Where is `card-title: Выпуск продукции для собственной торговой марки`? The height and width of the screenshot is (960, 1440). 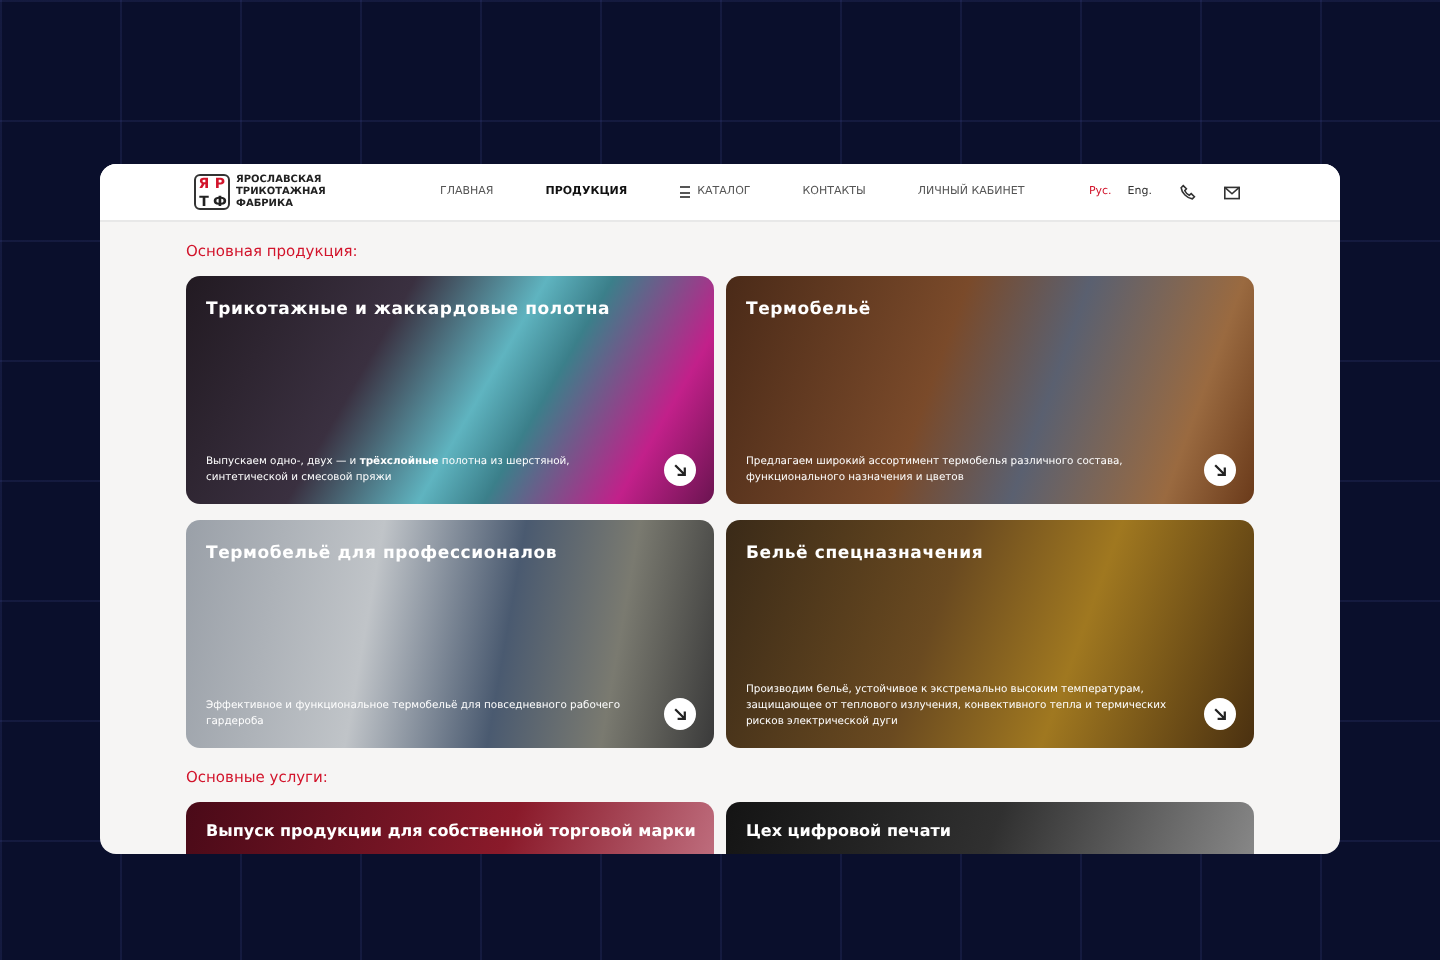 card-title: Выпуск продукции для собственной торговой марки is located at coordinates (451, 831).